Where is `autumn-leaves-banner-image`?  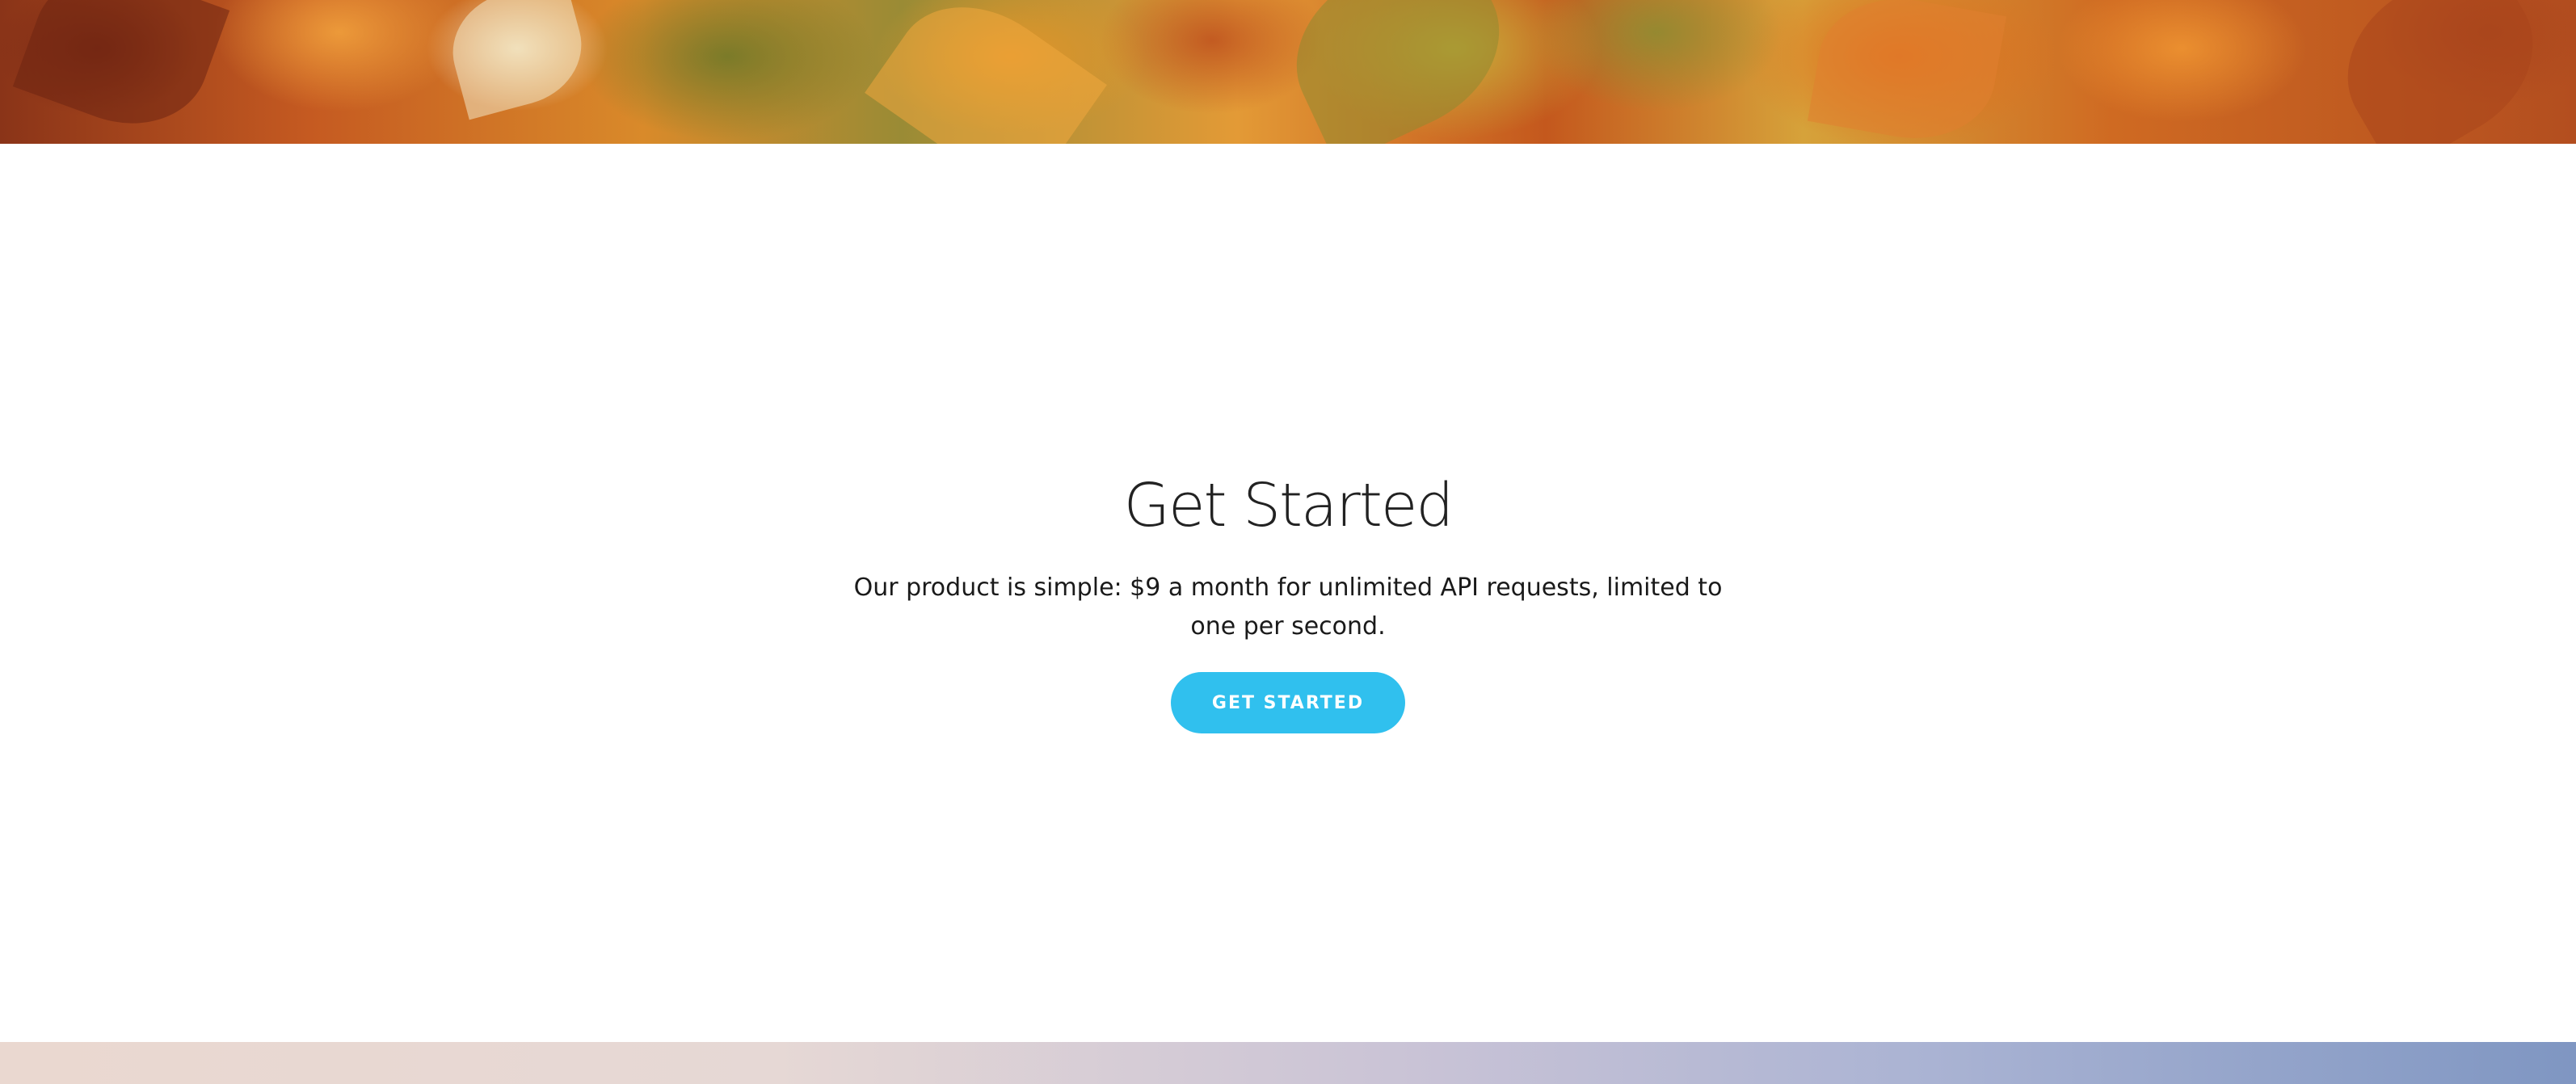 autumn-leaves-banner-image is located at coordinates (1288, 72).